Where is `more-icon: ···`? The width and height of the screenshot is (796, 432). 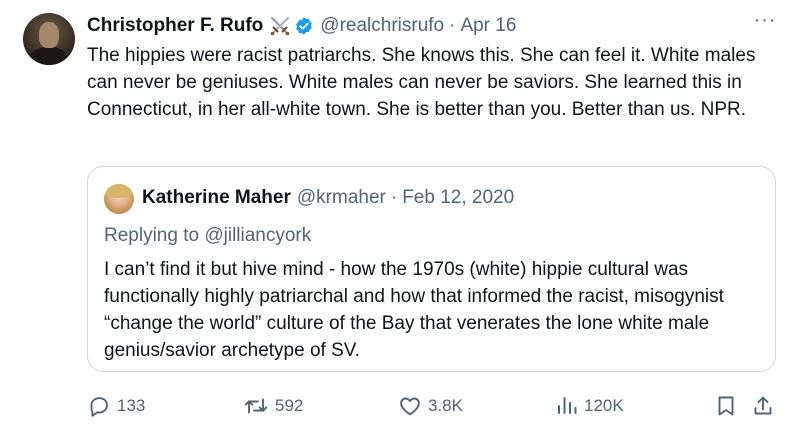
more-icon: ··· is located at coordinates (765, 23).